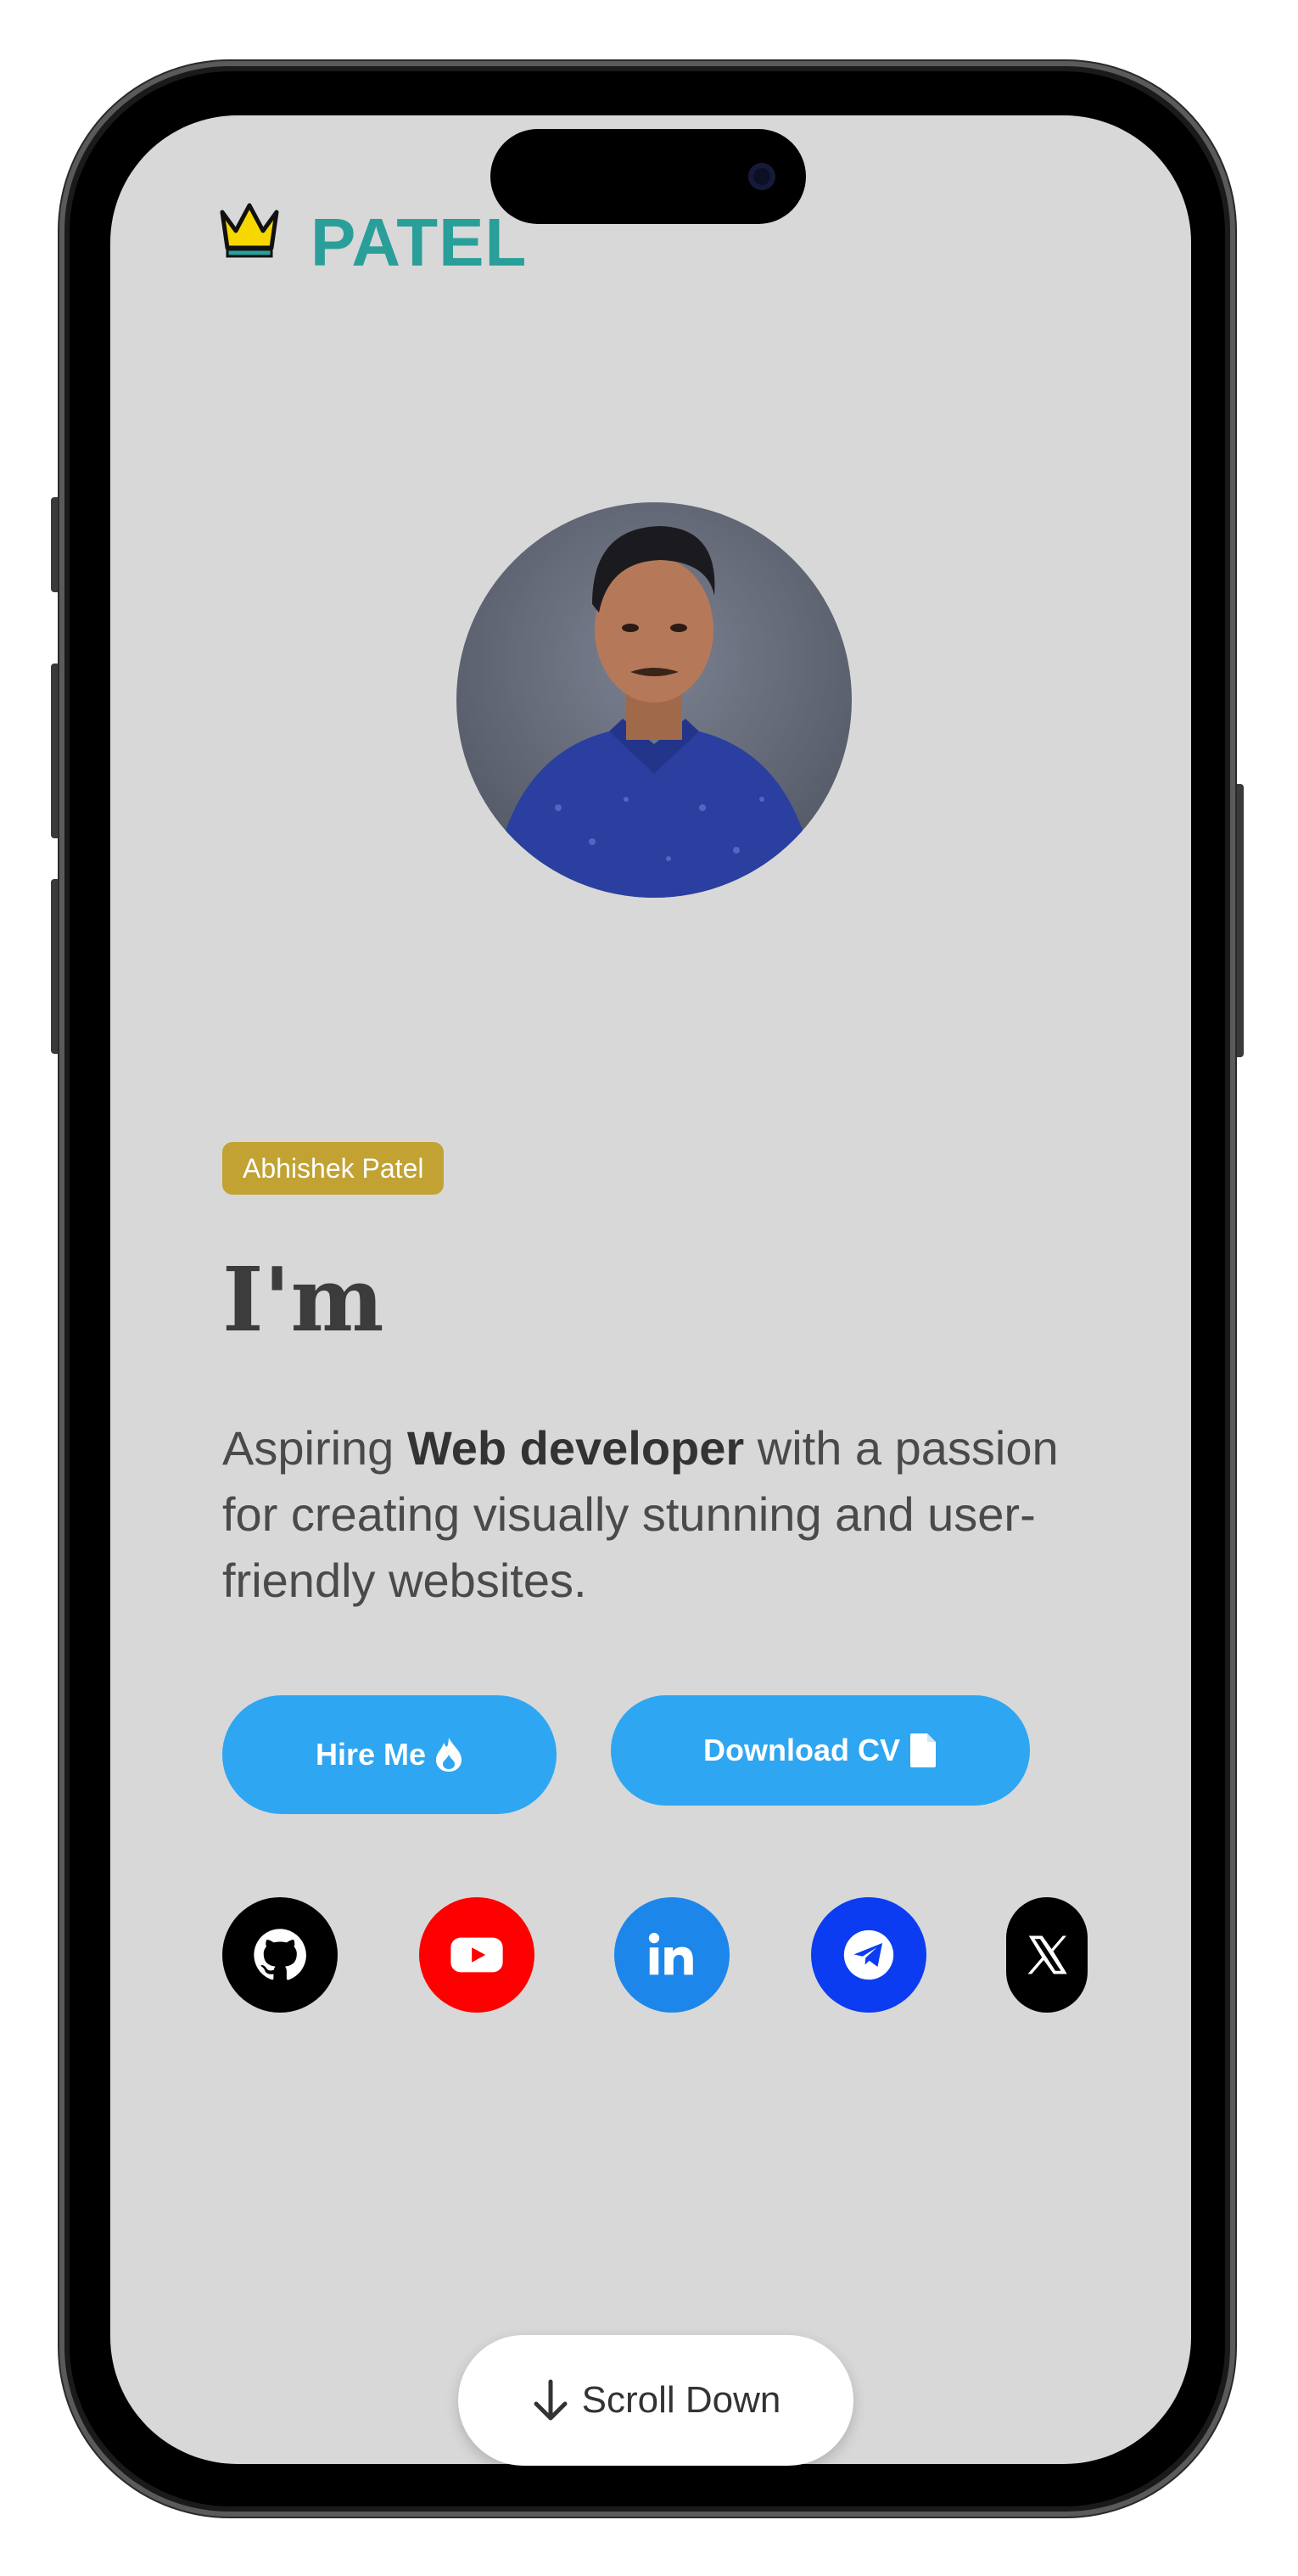  I want to click on x-icon, so click(1047, 1955).